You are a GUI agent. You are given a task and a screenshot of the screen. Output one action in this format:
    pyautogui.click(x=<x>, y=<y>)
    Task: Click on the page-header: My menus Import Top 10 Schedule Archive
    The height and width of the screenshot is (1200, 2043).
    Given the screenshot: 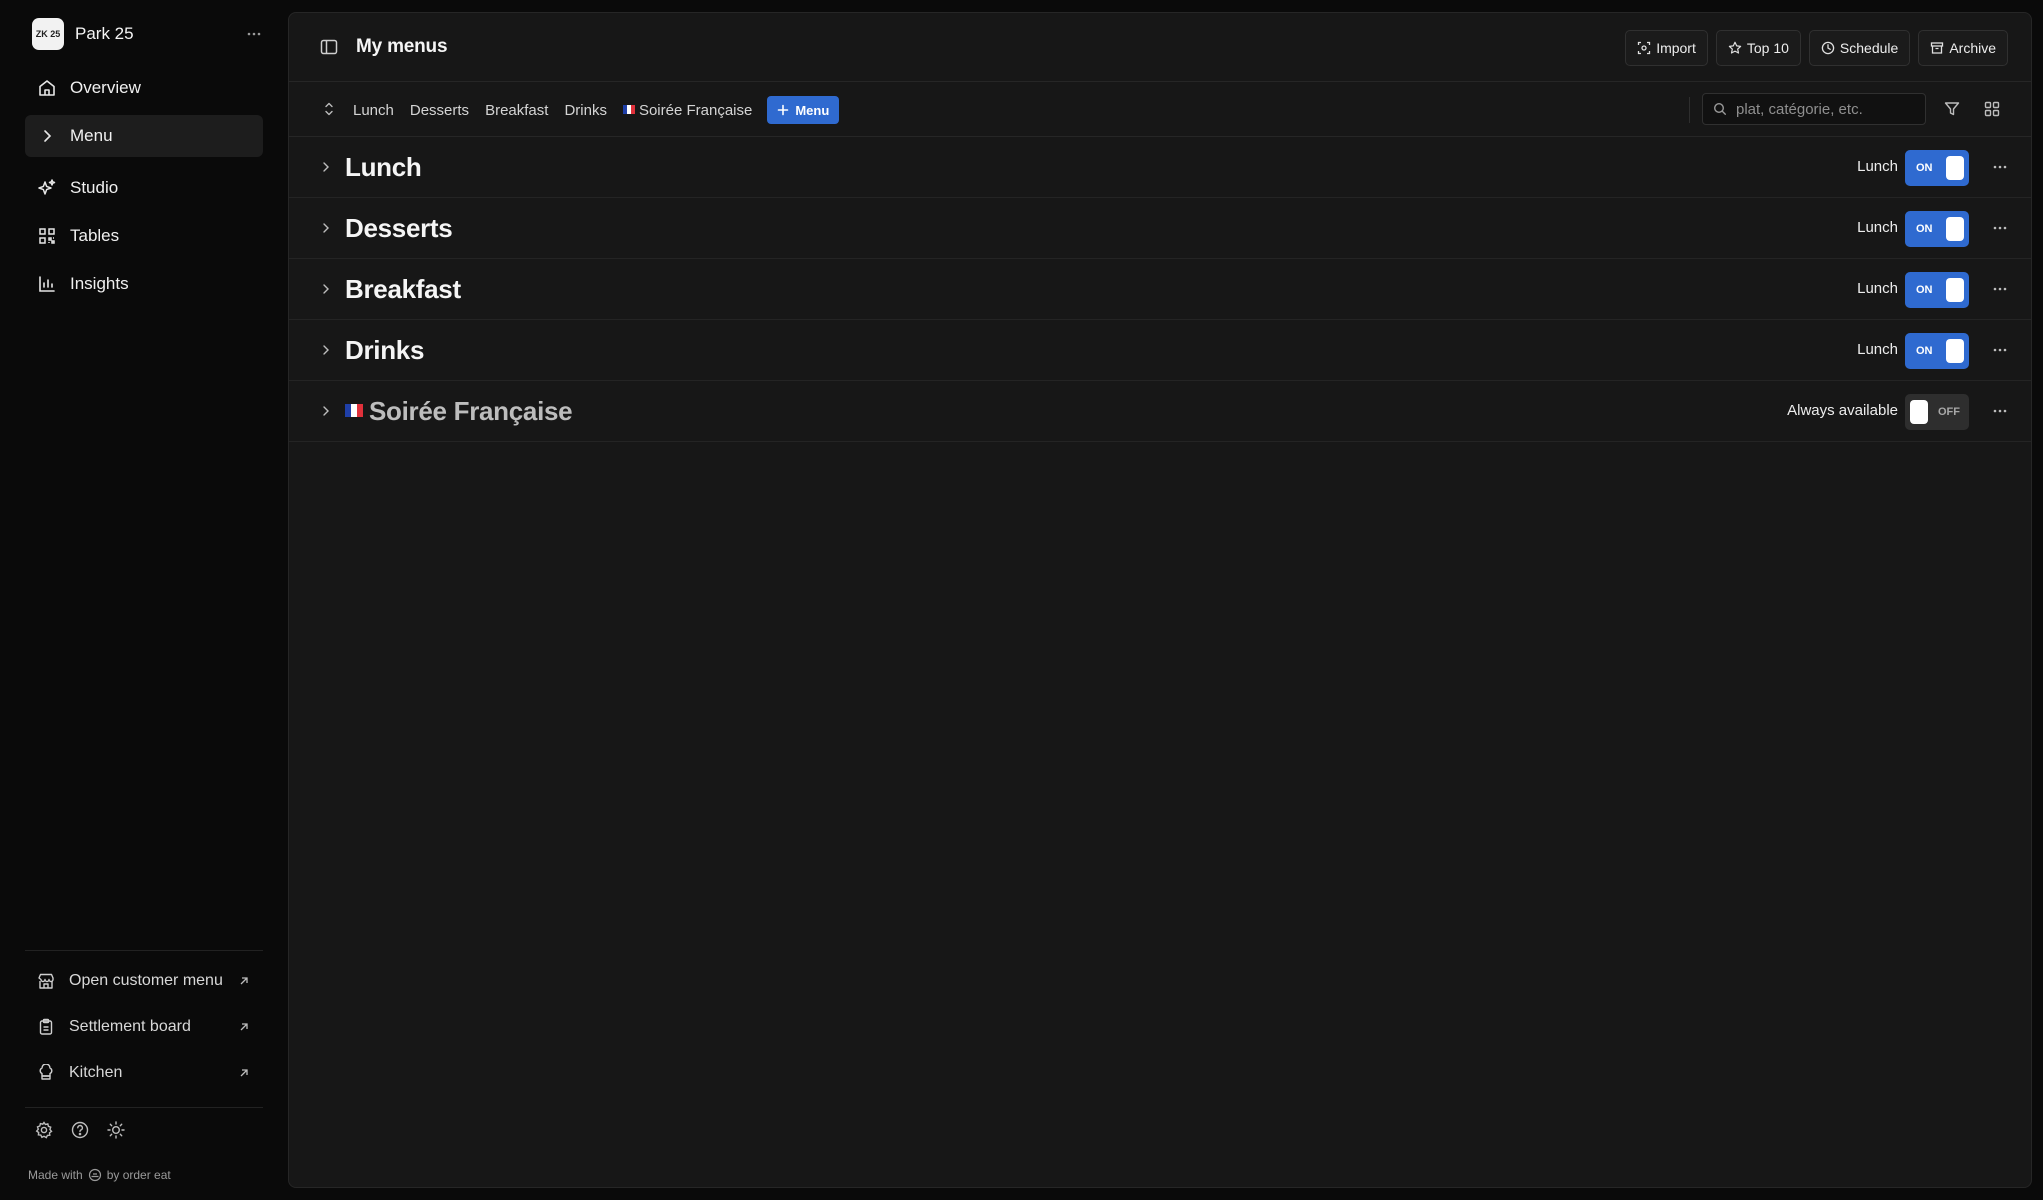 What is the action you would take?
    pyautogui.click(x=1160, y=47)
    